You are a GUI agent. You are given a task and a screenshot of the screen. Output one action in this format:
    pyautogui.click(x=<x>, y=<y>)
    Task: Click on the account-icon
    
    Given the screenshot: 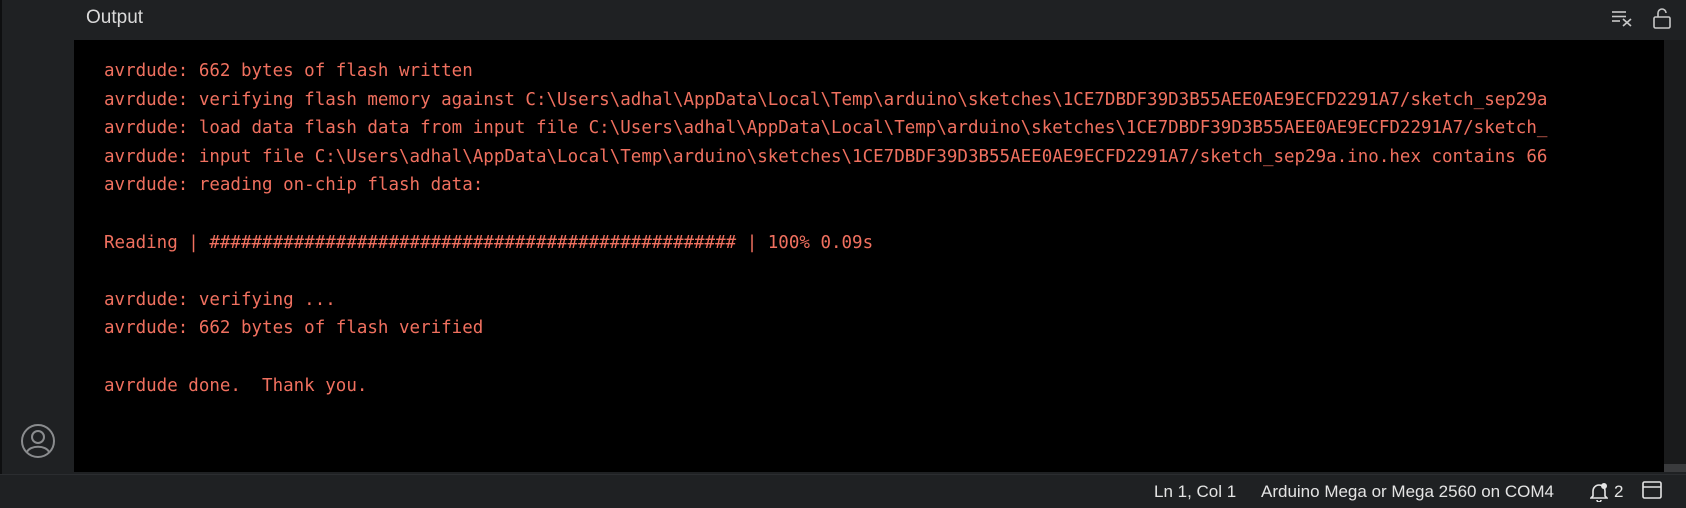 What is the action you would take?
    pyautogui.click(x=38, y=441)
    